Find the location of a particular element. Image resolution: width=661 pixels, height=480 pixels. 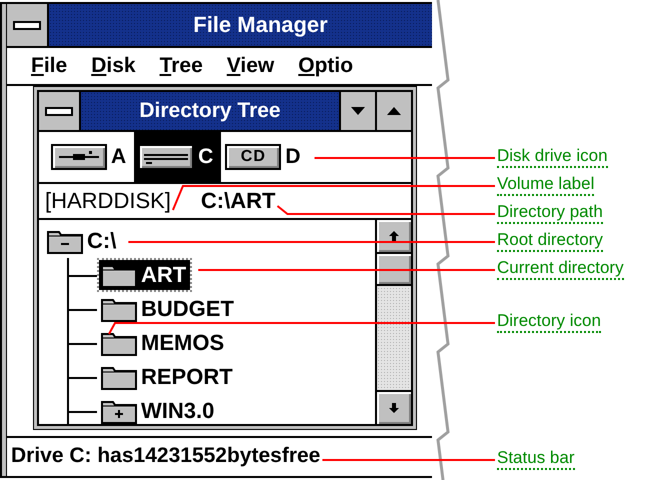

directory-item: MEMOS is located at coordinates (163, 343).